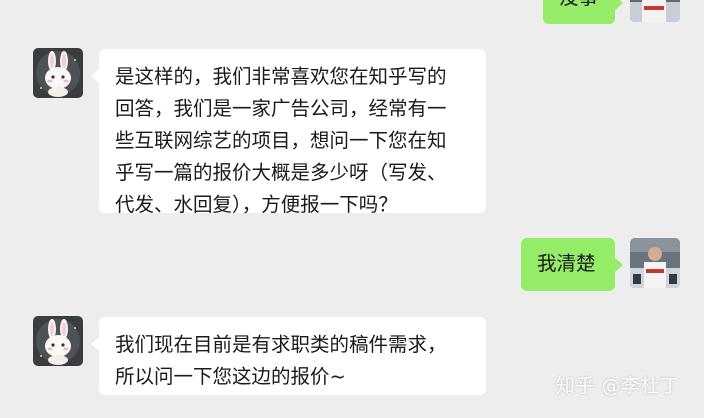  Describe the element at coordinates (281, 140) in the screenshot. I see `message-line: 些互联网综艺的项目，想问一下您在知` at that location.